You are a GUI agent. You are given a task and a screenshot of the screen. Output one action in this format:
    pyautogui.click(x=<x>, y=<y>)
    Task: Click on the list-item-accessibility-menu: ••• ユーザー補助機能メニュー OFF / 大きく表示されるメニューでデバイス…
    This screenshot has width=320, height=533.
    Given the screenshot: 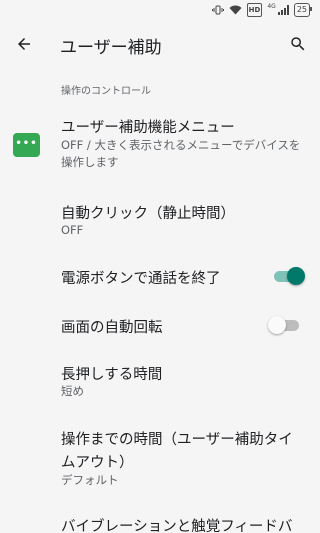 What is the action you would take?
    pyautogui.click(x=160, y=145)
    